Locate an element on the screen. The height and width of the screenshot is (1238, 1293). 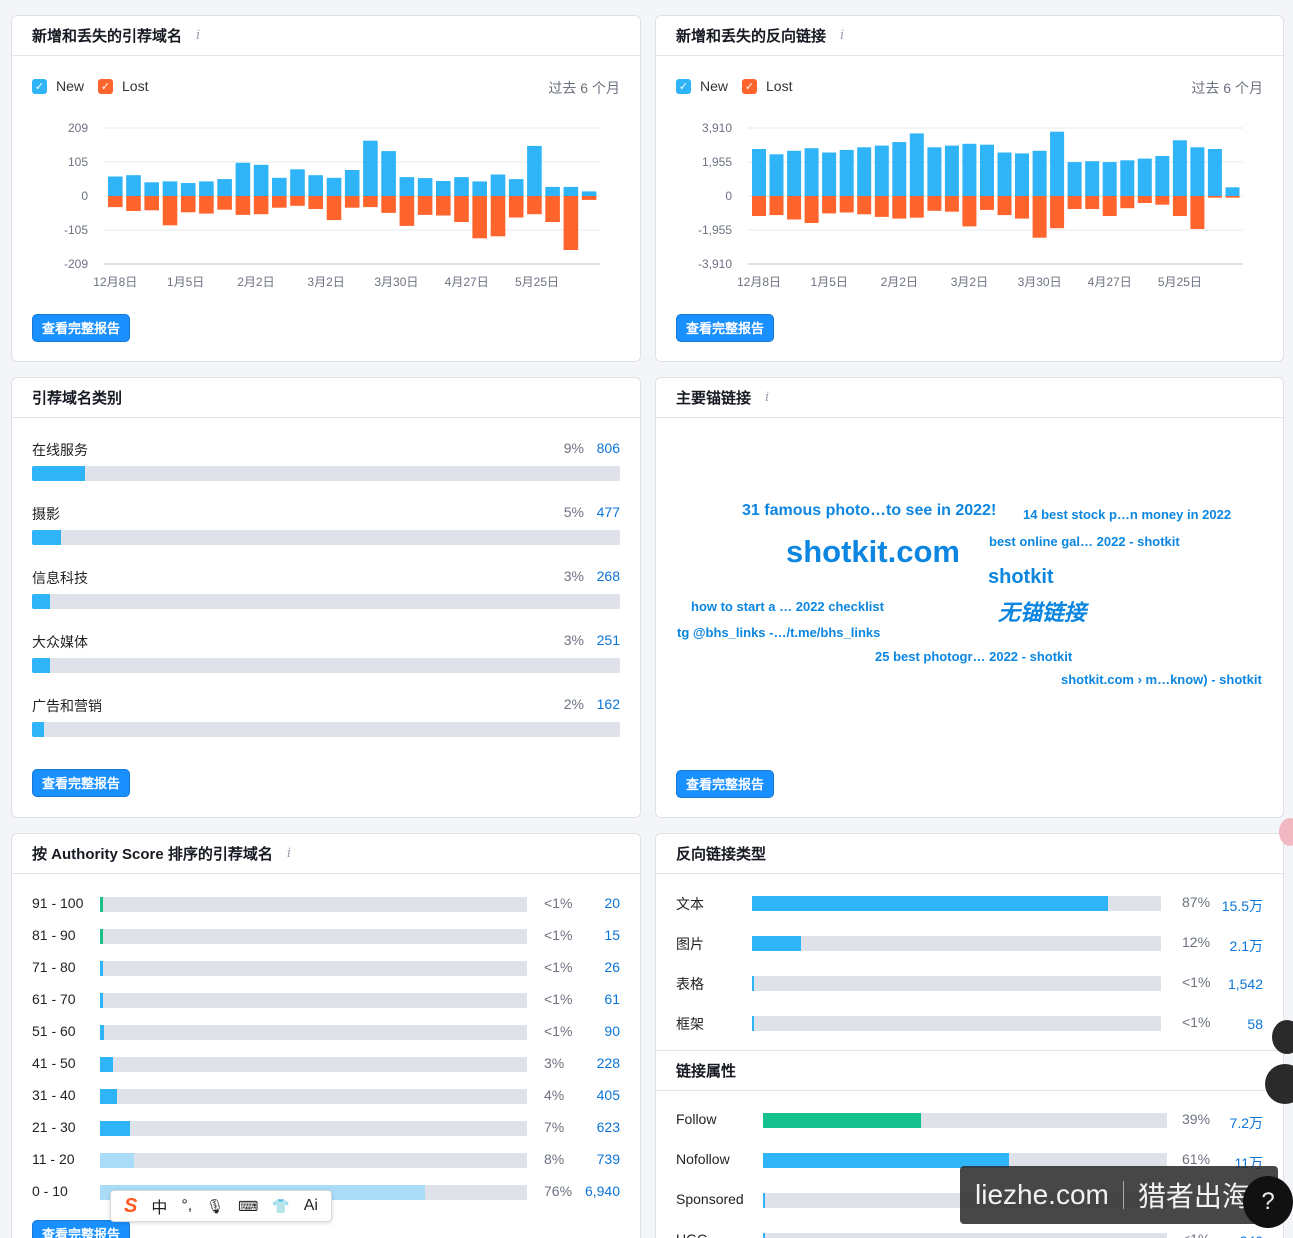
category-row: 摄影 5% 477 is located at coordinates (326, 527).